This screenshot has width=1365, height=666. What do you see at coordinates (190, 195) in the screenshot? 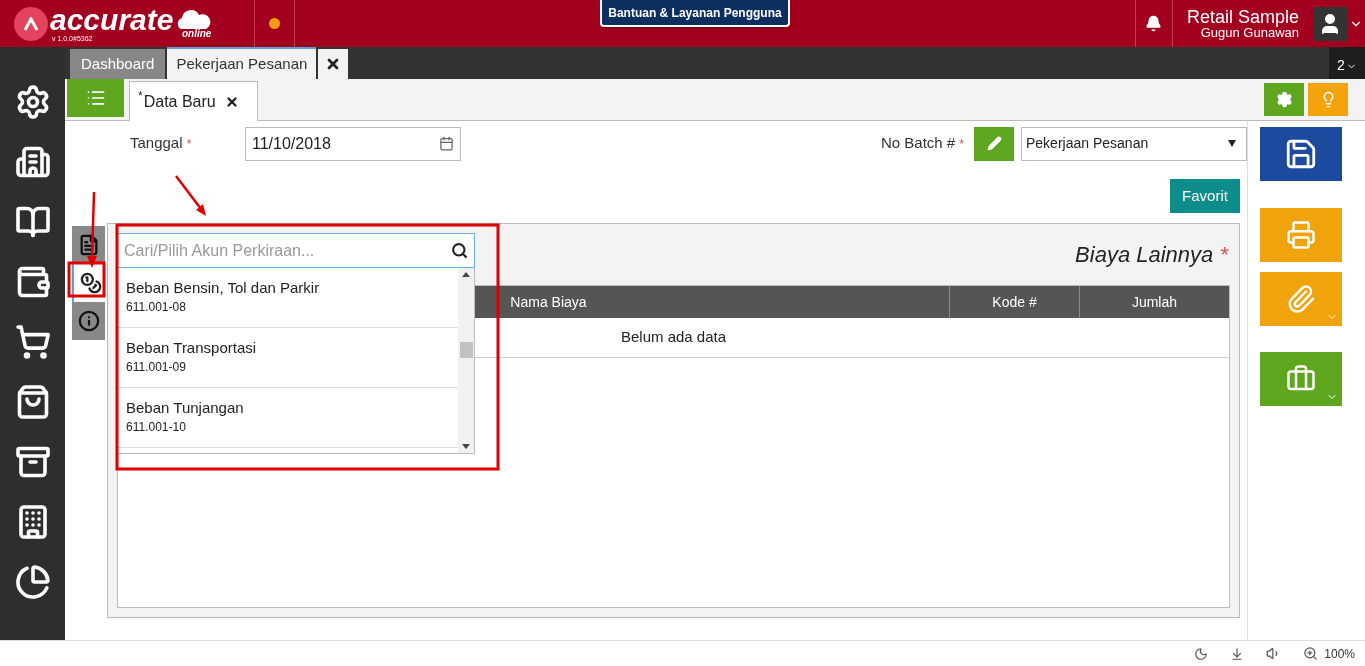
I see `annotation-arrow` at bounding box center [190, 195].